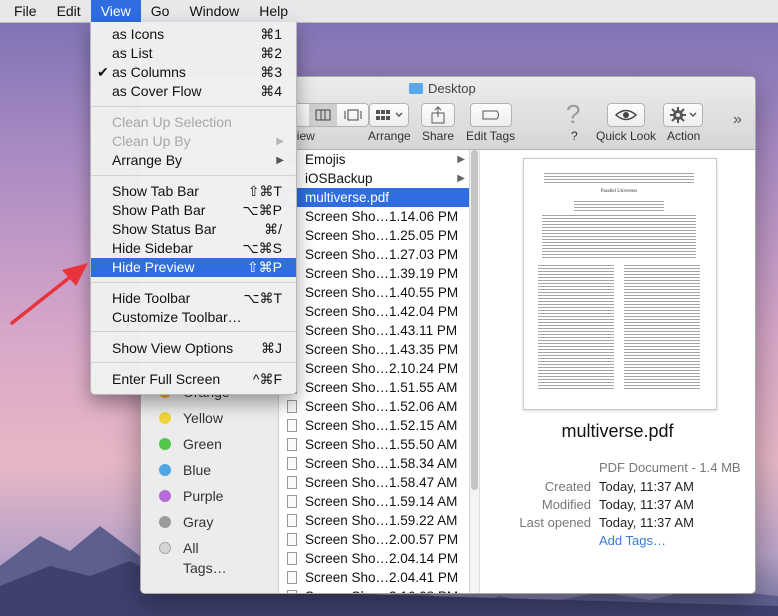 The image size is (778, 616). I want to click on menu-go: Go, so click(160, 11).